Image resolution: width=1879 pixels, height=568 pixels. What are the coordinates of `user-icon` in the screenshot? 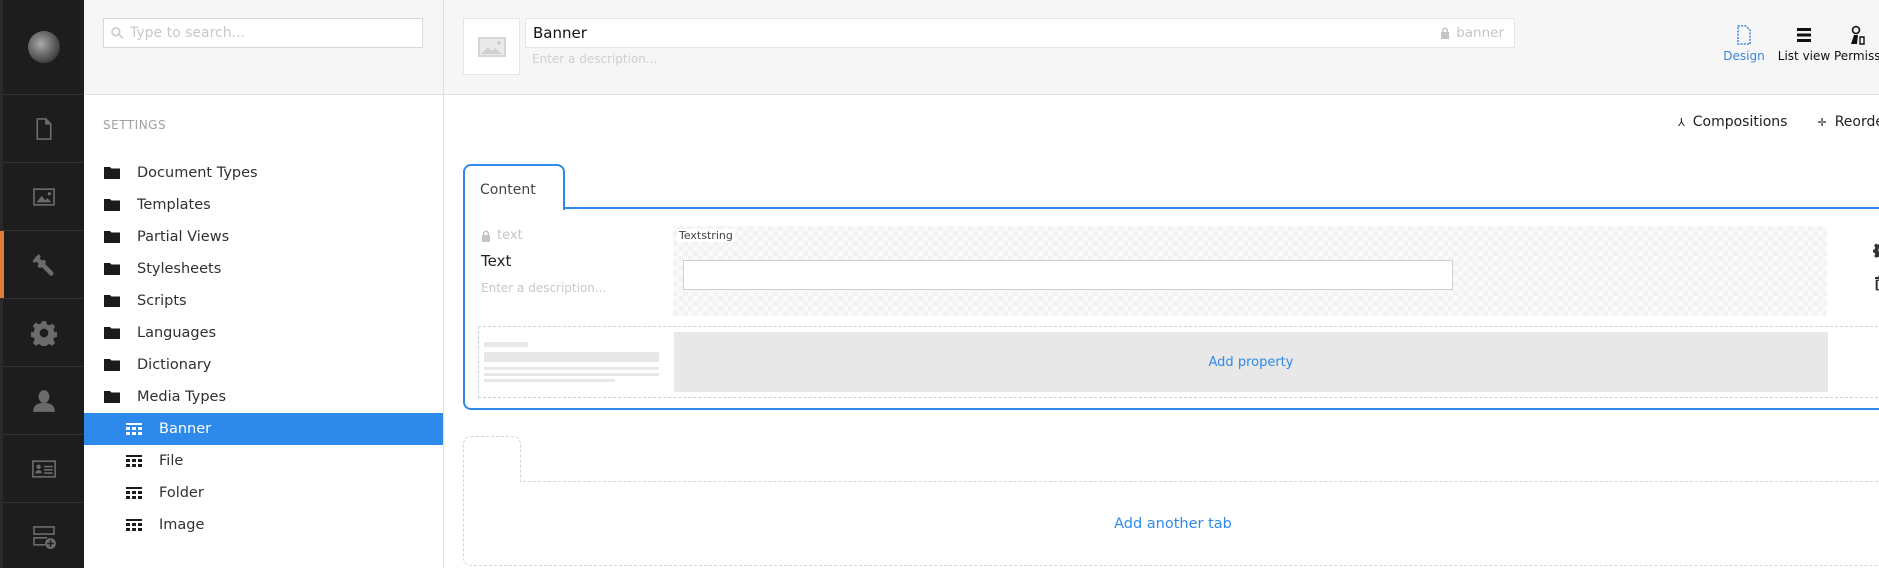 It's located at (43, 400).